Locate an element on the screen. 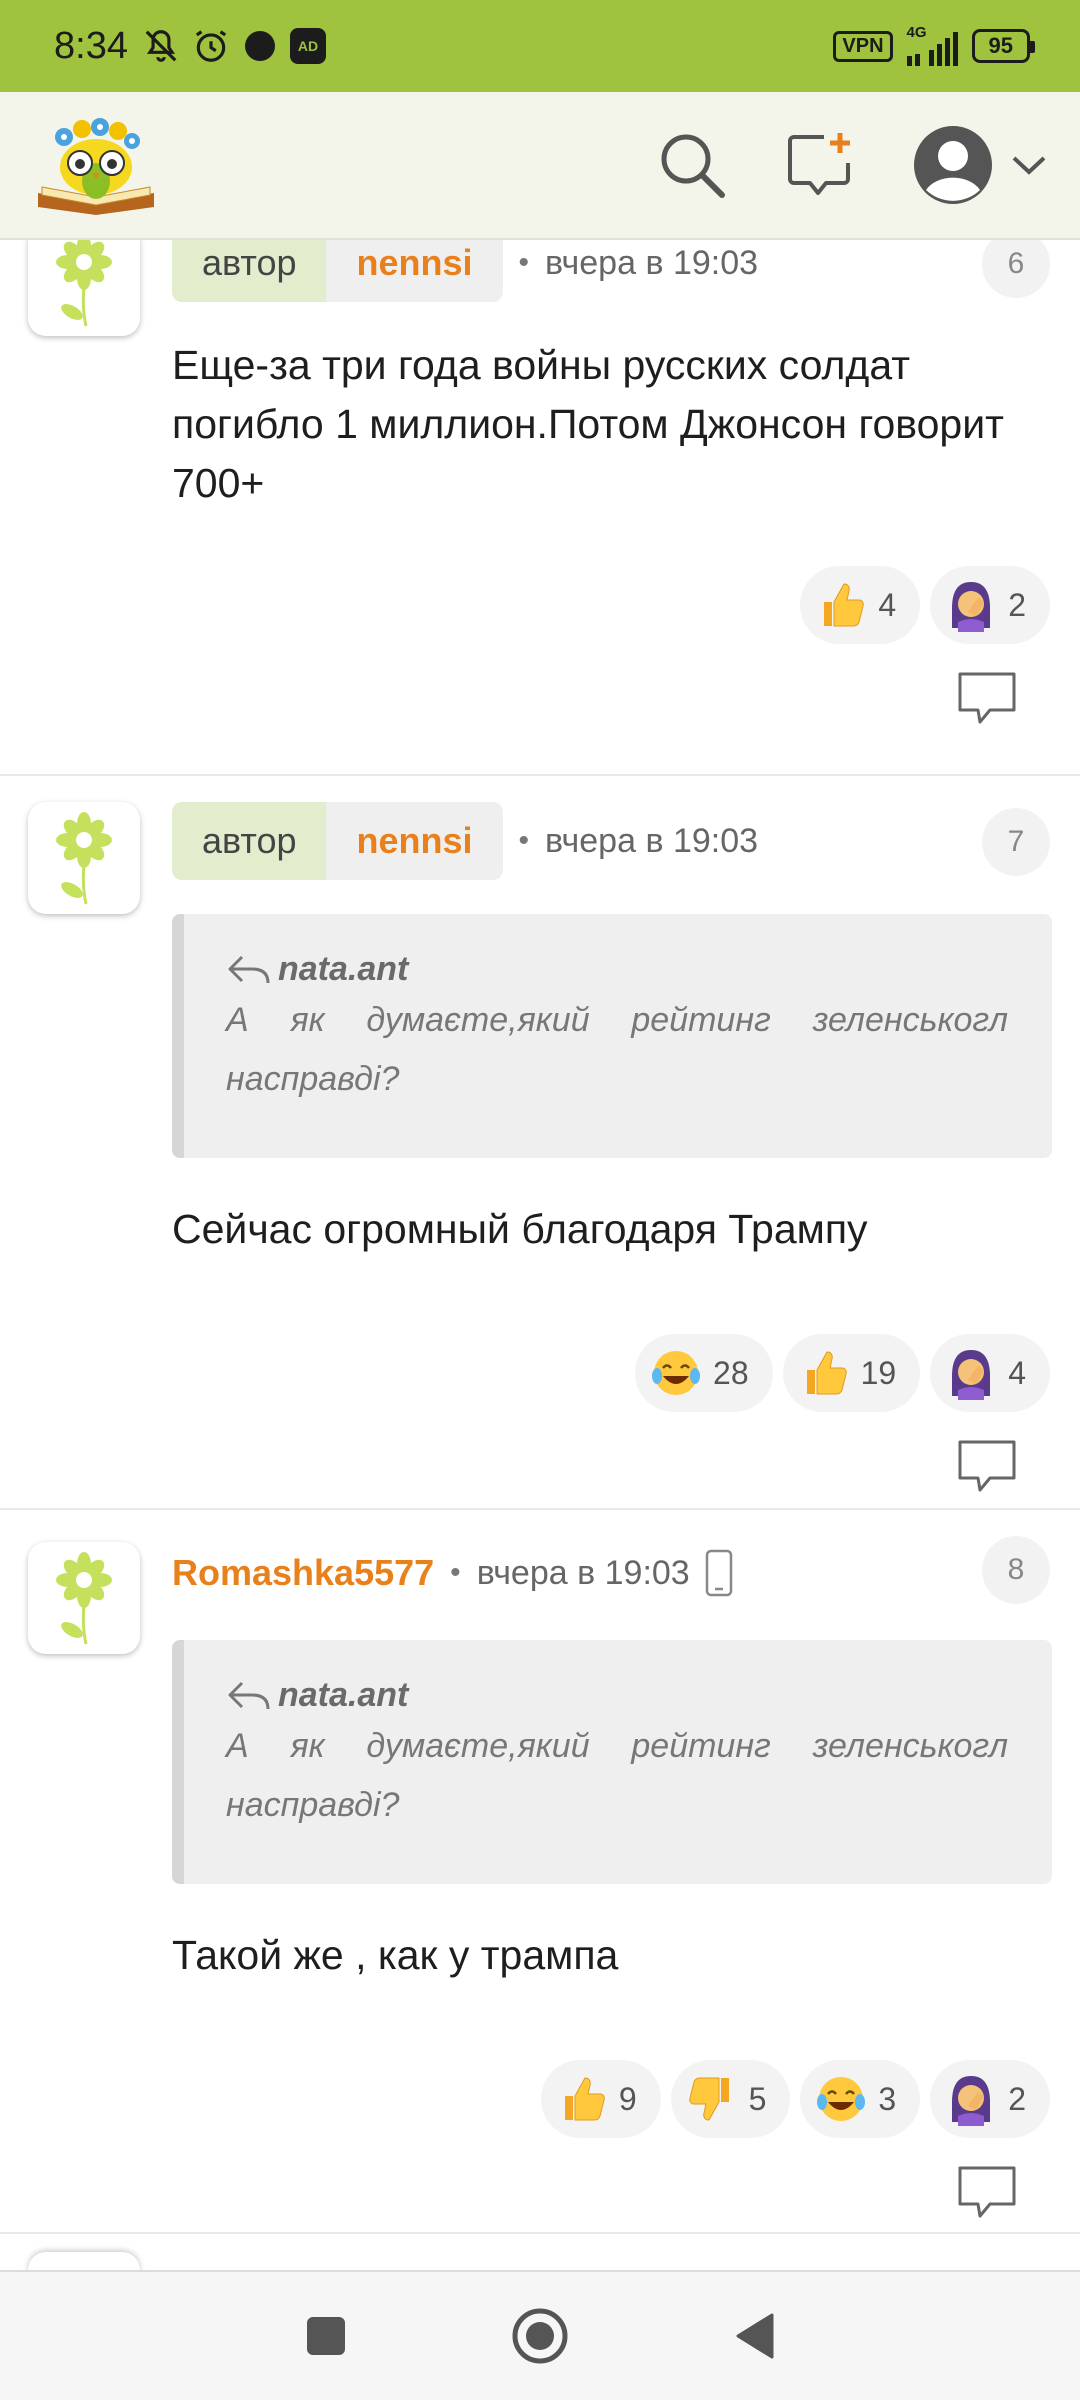 The image size is (1080, 2400). reaction-count: 19 is located at coordinates (878, 1372).